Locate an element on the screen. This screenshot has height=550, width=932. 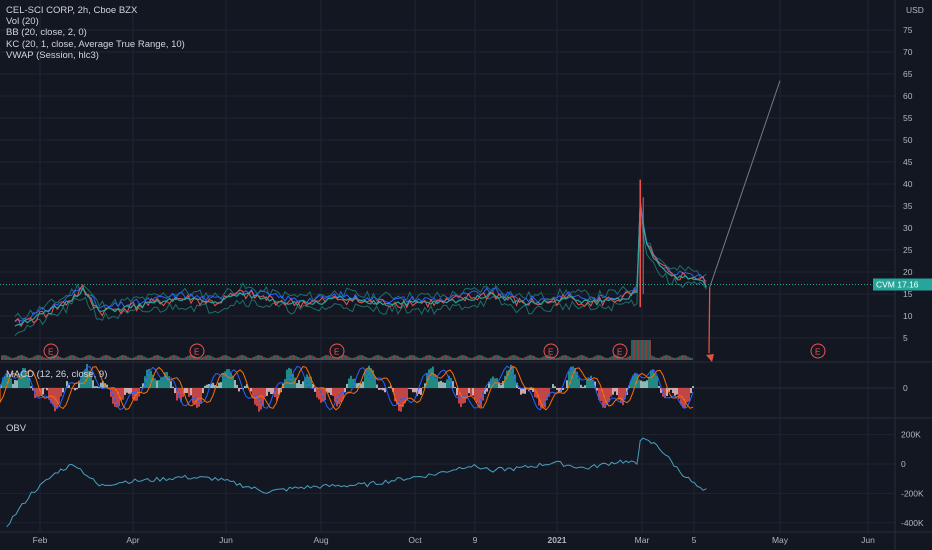
time-axis-label: Mar is located at coordinates (642, 540).